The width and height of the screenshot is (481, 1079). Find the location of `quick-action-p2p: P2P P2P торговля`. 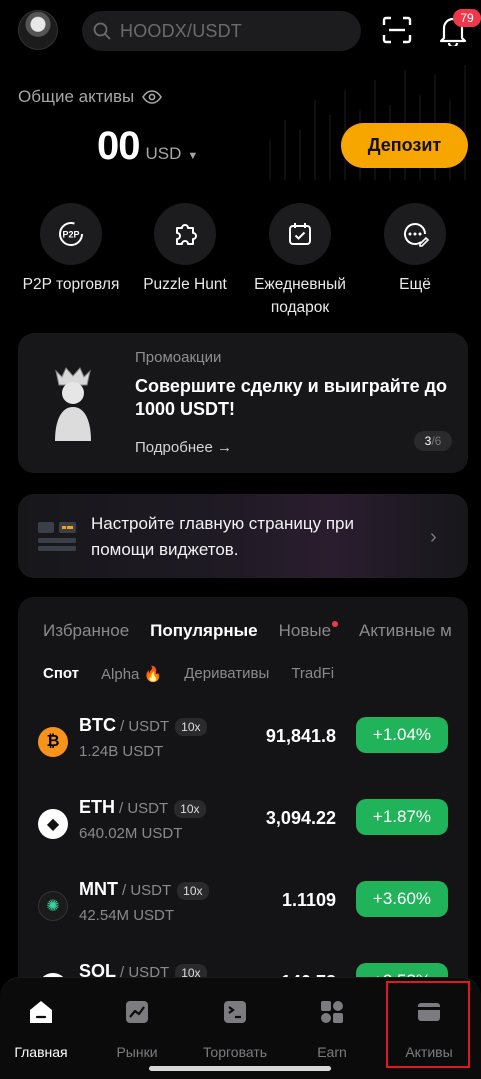

quick-action-p2p: P2P P2P торговля is located at coordinates (71, 249).